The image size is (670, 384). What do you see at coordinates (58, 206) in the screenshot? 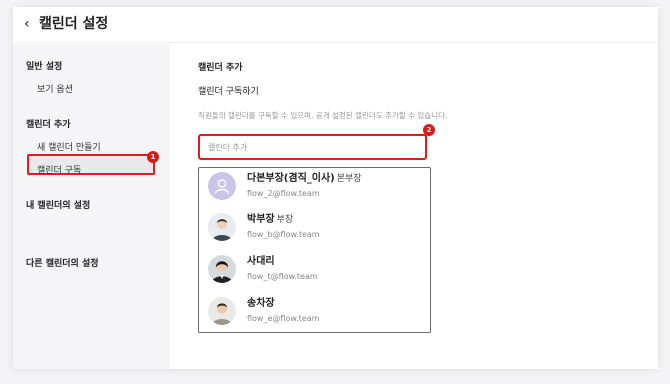
I see `sidebar-item-my-calendar-settings: 내 캘린더의 설정` at bounding box center [58, 206].